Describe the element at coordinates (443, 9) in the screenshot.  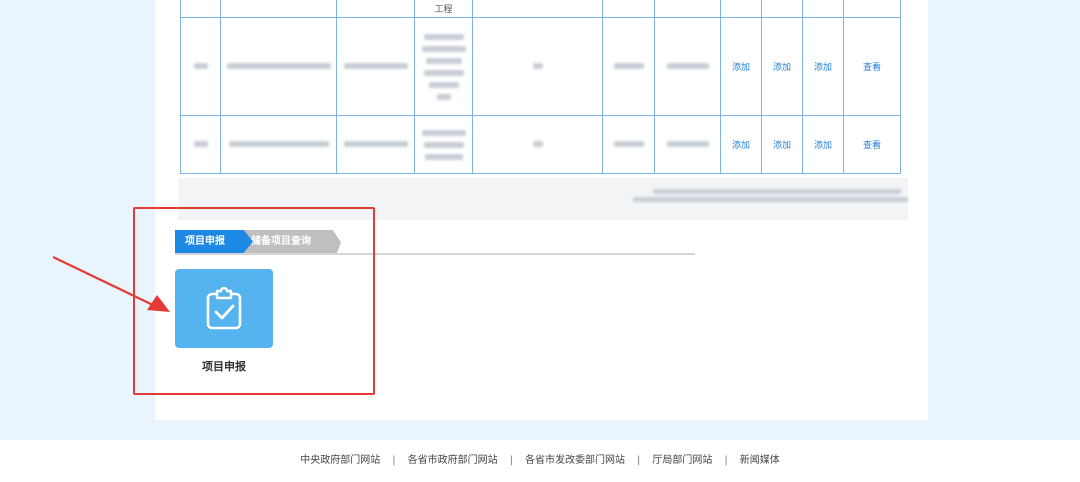
I see `table-cell: 工程` at that location.